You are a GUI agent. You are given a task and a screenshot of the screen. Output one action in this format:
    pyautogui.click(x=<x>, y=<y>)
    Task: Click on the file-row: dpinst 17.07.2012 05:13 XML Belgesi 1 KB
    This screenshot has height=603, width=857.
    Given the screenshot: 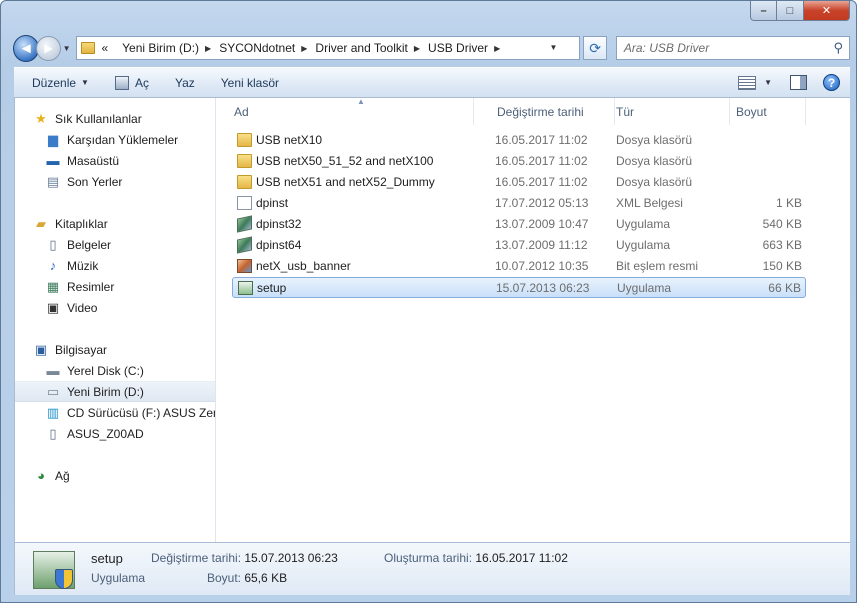 What is the action you would take?
    pyautogui.click(x=519, y=203)
    